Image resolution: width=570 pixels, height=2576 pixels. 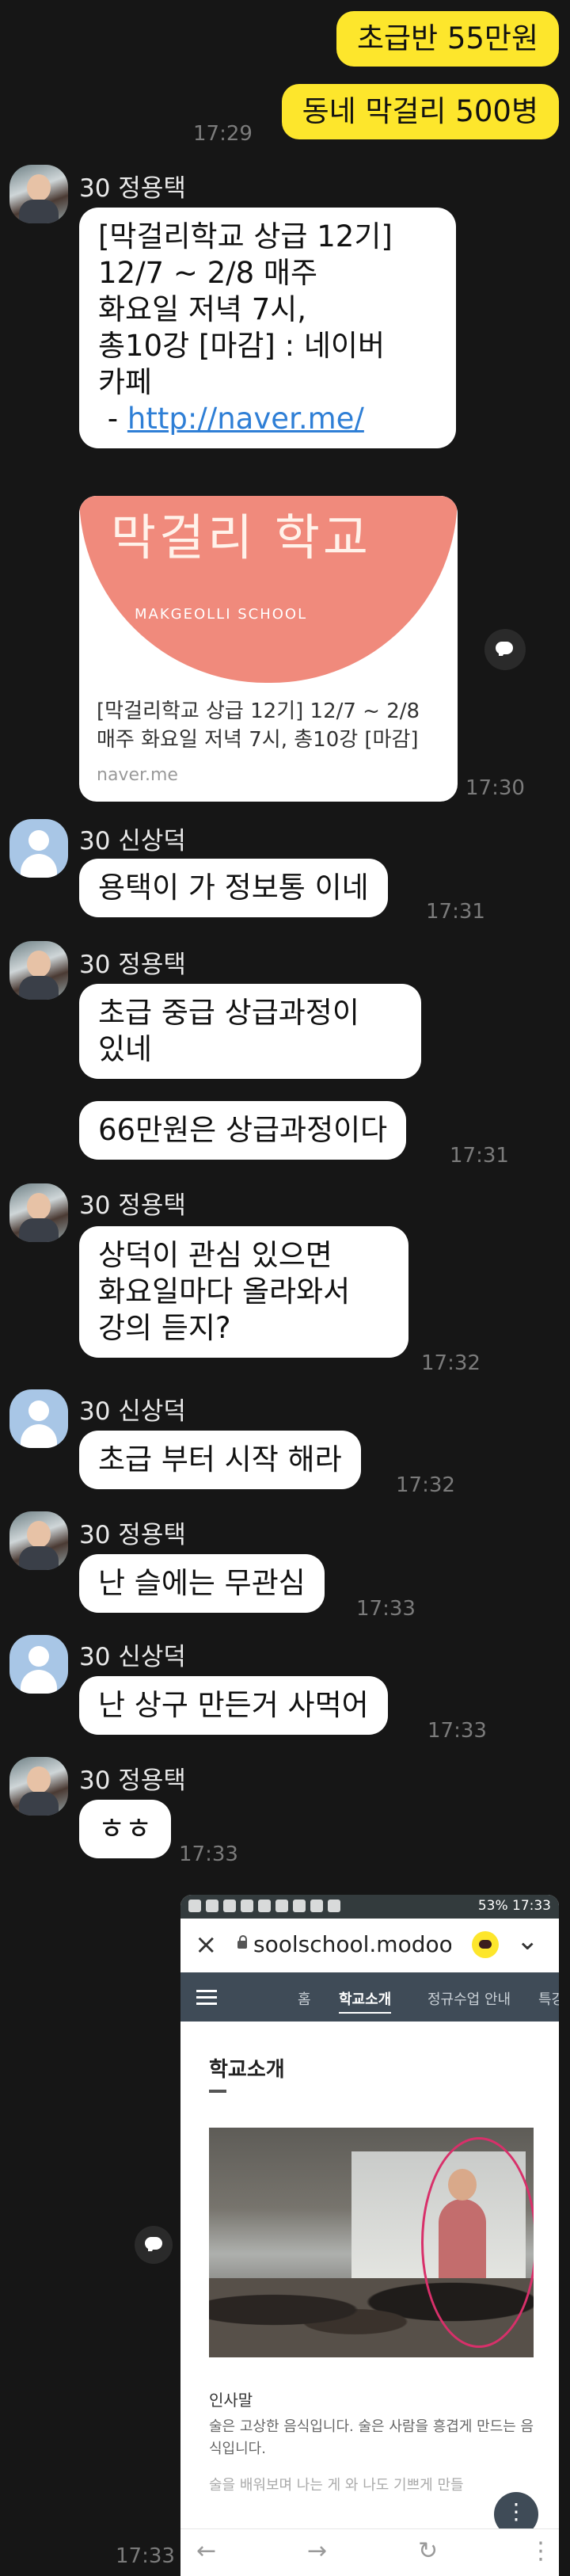 I want to click on nav-item-about: 학교소개, so click(x=365, y=2001).